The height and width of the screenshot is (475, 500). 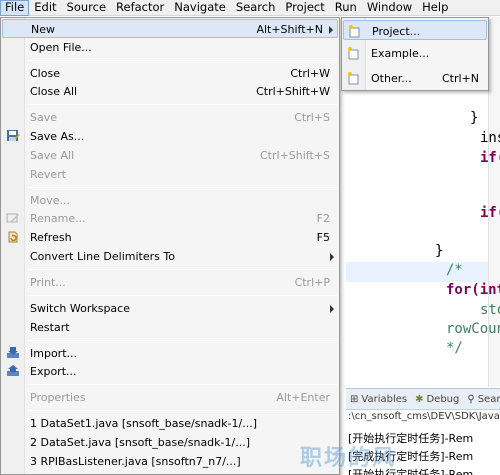 I want to click on menu-item-shortcut: F5, so click(x=323, y=237).